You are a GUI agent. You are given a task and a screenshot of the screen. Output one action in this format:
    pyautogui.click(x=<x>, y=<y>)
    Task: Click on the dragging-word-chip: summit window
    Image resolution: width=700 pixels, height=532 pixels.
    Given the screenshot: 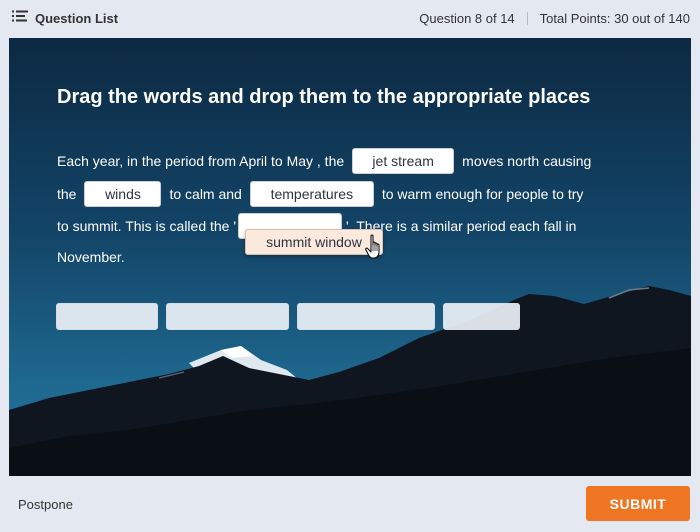 What is the action you would take?
    pyautogui.click(x=314, y=242)
    